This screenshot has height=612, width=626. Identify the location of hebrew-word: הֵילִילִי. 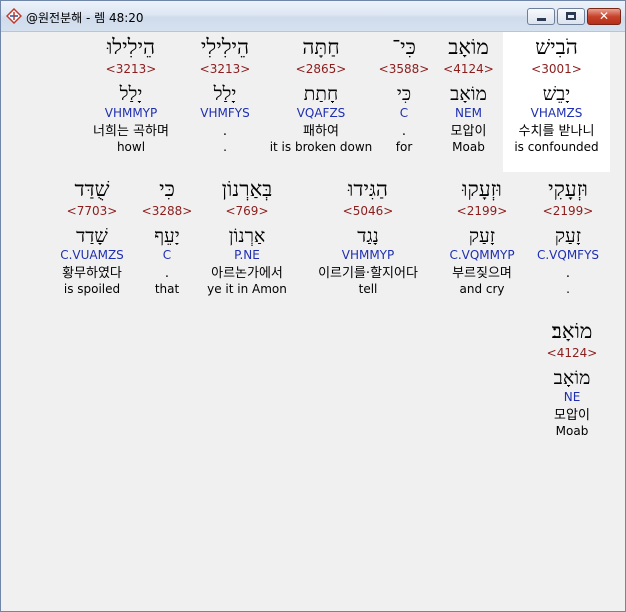
(225, 47).